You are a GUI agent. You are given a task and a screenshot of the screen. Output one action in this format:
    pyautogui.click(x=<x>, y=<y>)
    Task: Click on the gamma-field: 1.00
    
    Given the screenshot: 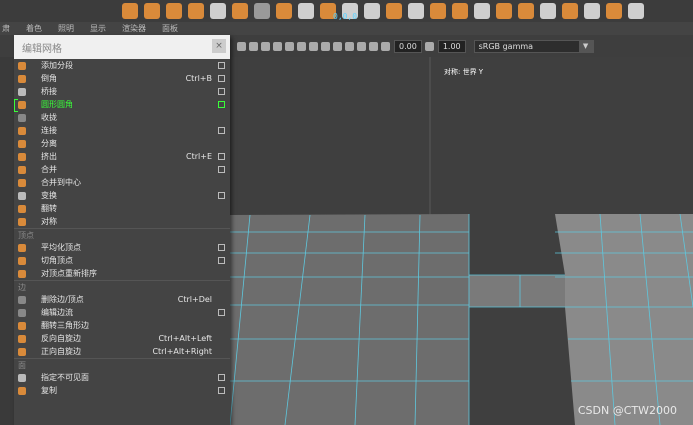 What is the action you would take?
    pyautogui.click(x=451, y=46)
    